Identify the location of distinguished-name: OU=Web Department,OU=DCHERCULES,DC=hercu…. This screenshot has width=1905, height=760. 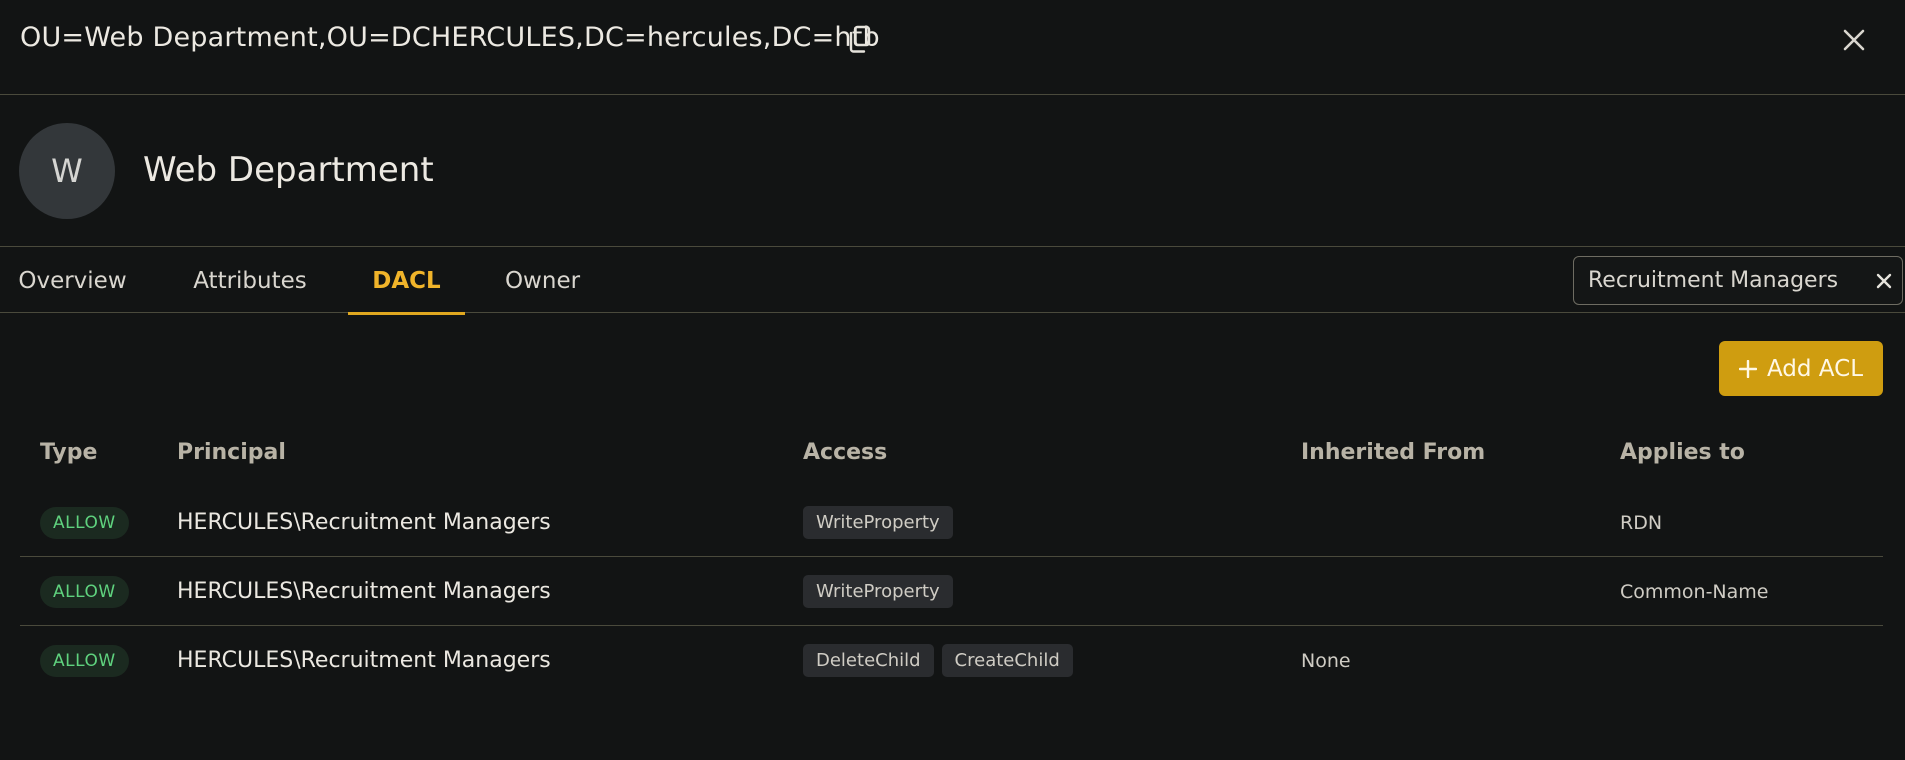
(450, 37).